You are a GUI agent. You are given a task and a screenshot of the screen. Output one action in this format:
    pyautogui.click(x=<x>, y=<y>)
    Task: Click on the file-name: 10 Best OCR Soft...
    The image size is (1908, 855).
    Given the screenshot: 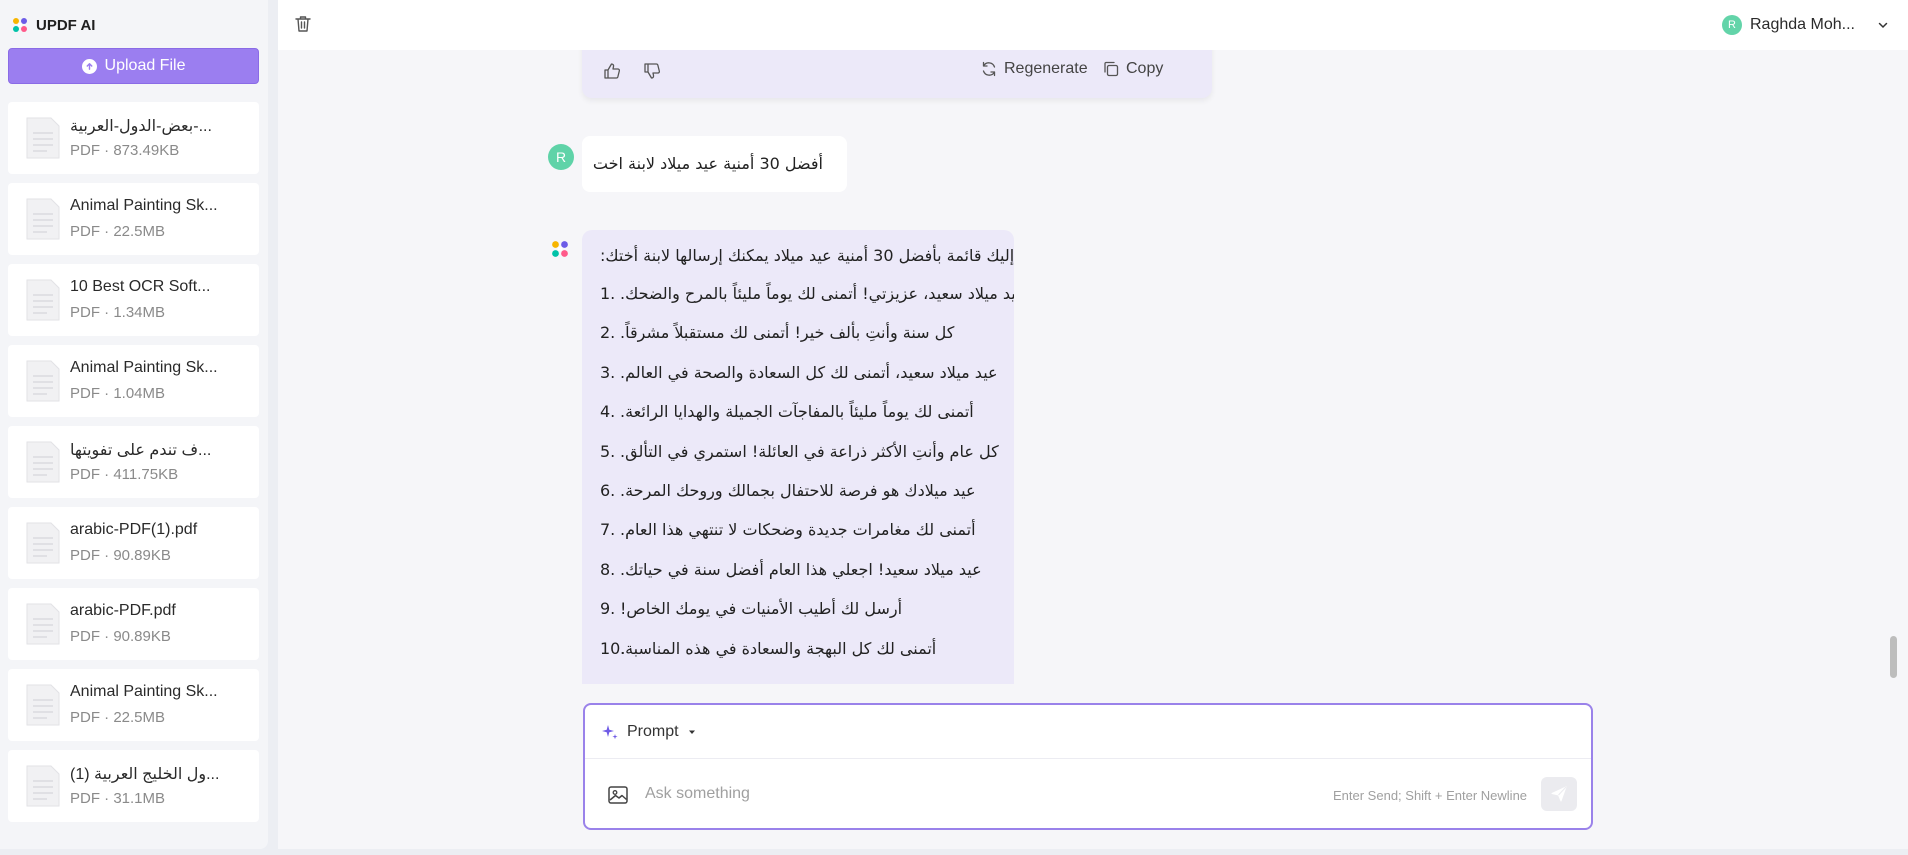 What is the action you would take?
    pyautogui.click(x=140, y=286)
    